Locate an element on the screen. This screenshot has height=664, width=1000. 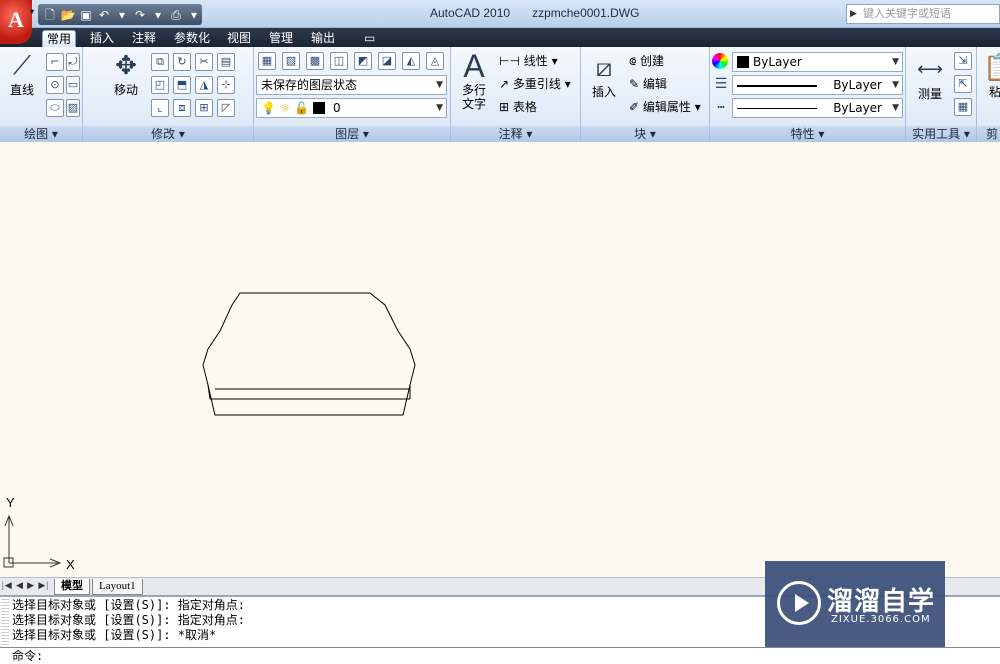
table-button: ⊞ 表格 is located at coordinates (518, 107).